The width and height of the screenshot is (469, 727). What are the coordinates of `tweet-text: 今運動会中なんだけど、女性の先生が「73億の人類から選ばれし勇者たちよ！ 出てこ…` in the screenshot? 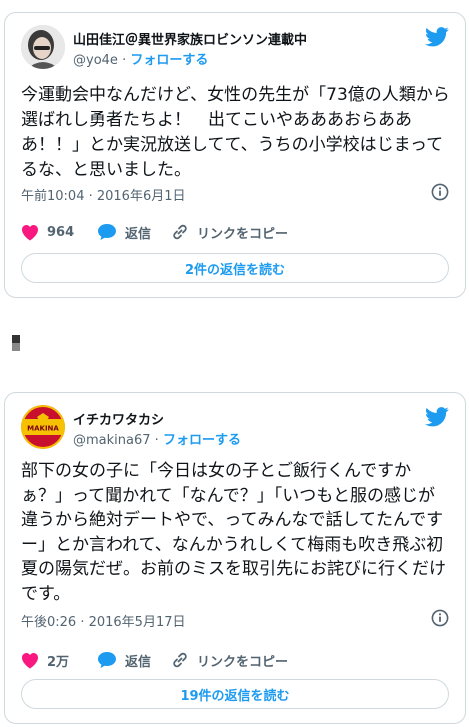 It's located at (235, 132).